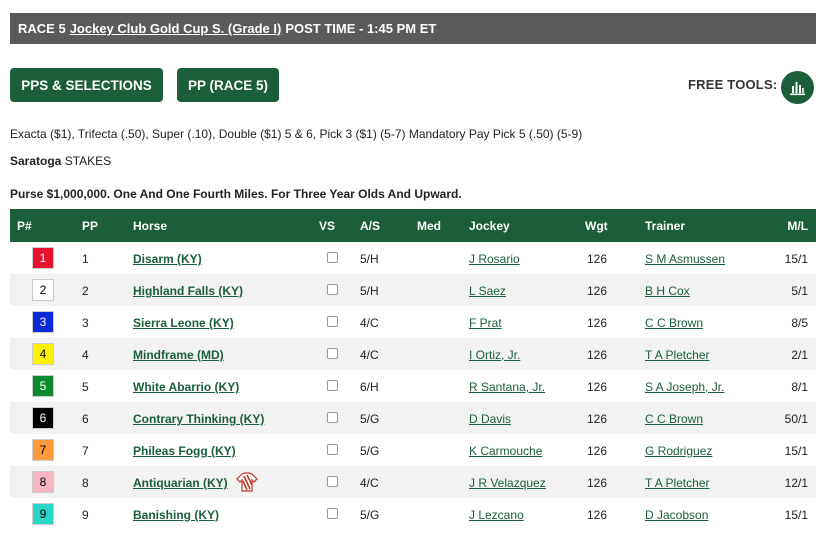 The image size is (827, 542). Describe the element at coordinates (43, 258) in the screenshot. I see `program-number: 1` at that location.